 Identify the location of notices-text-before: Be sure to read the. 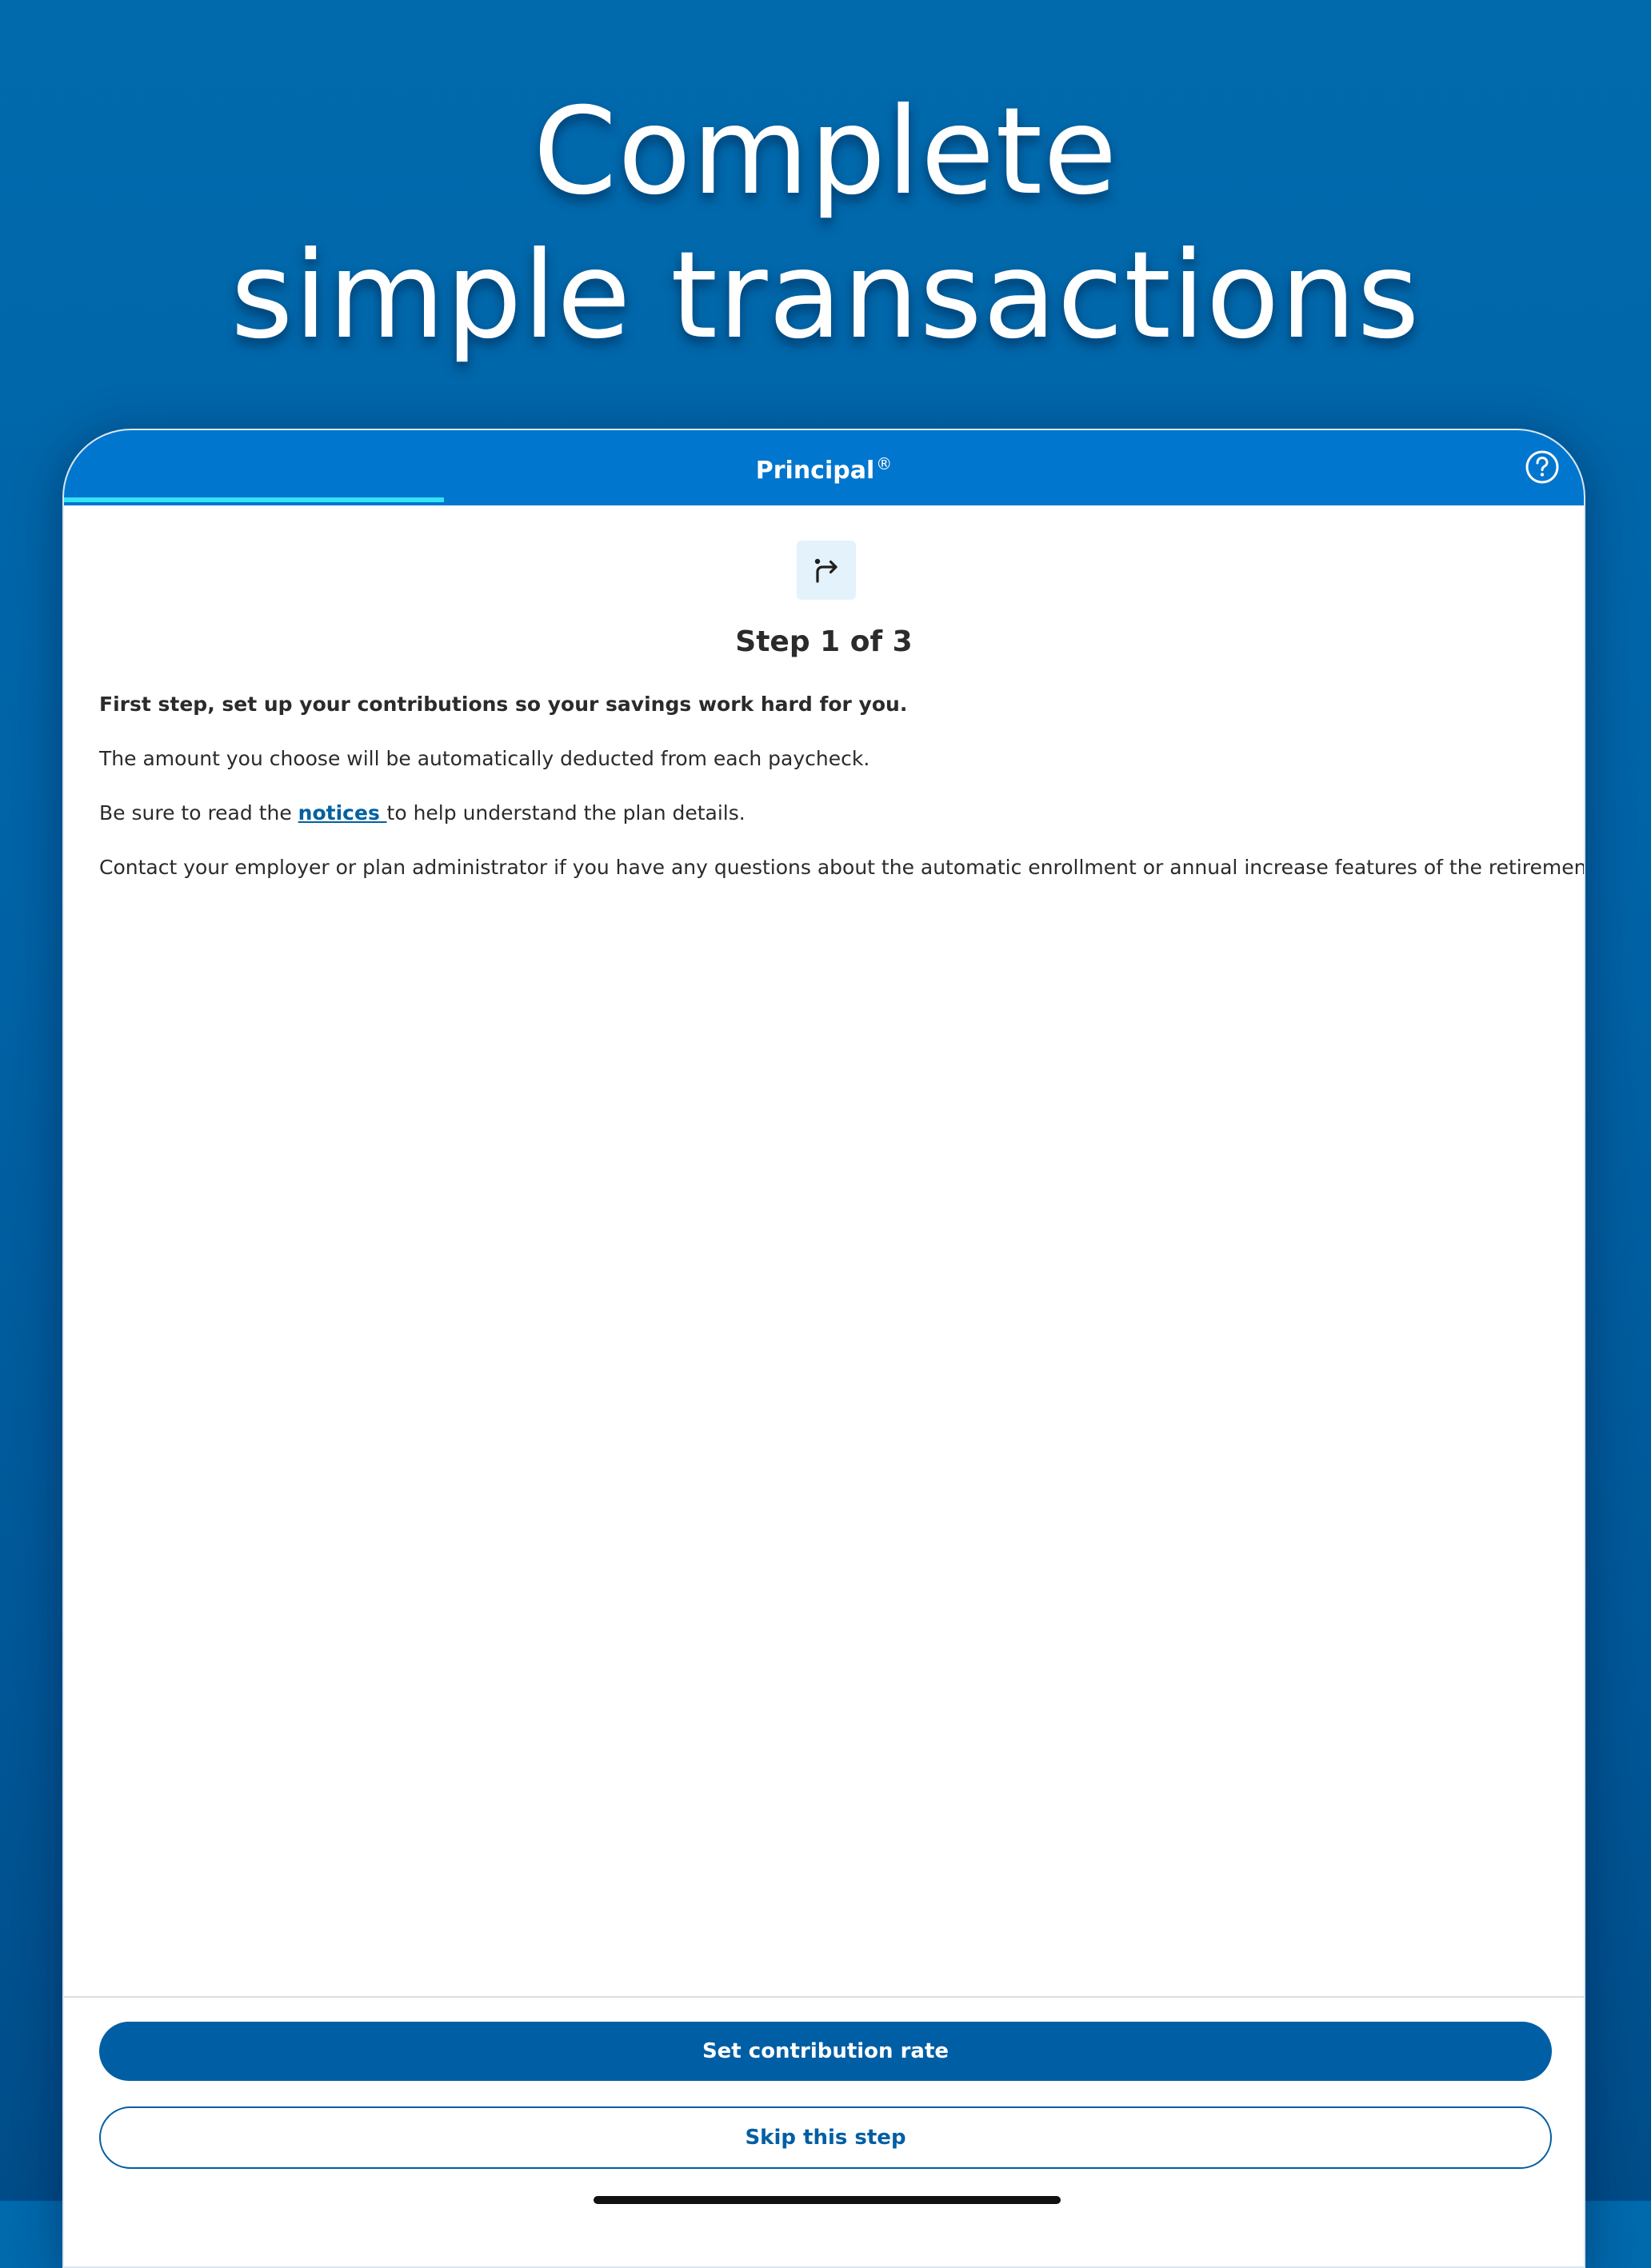
(199, 813).